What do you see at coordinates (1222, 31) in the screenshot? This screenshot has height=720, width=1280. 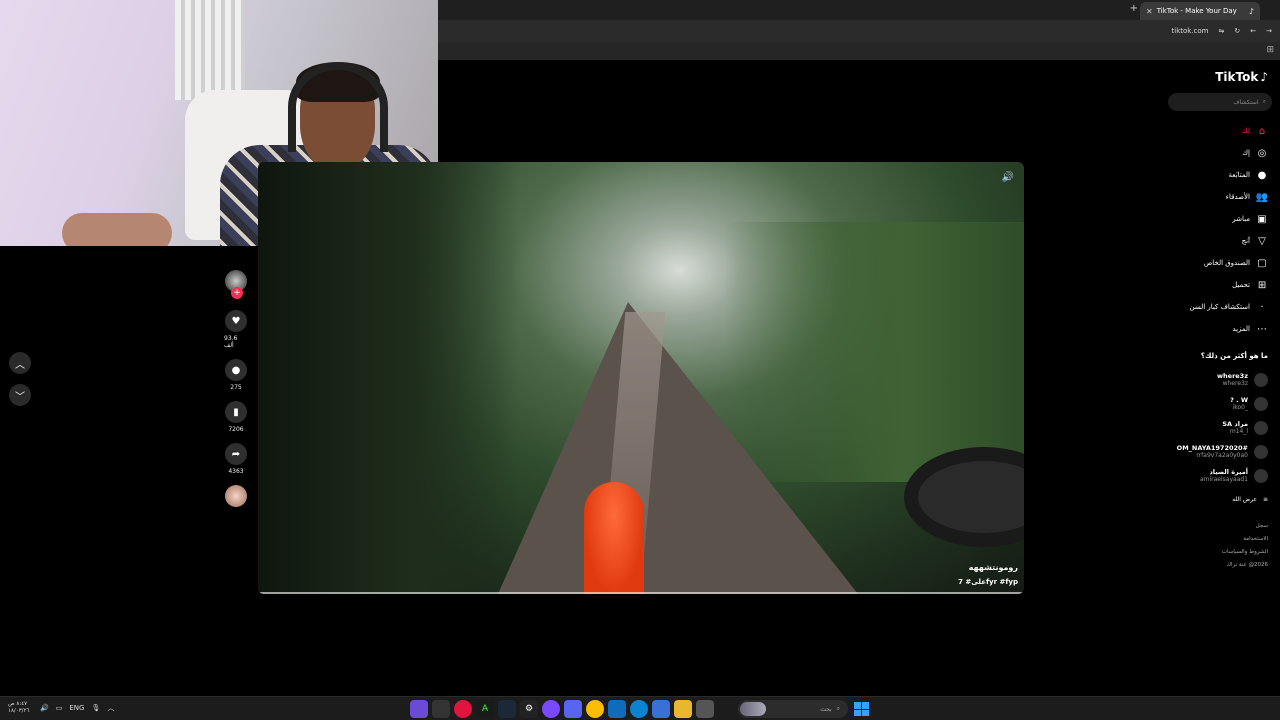 I see `site-settings-icon: ⇋` at bounding box center [1222, 31].